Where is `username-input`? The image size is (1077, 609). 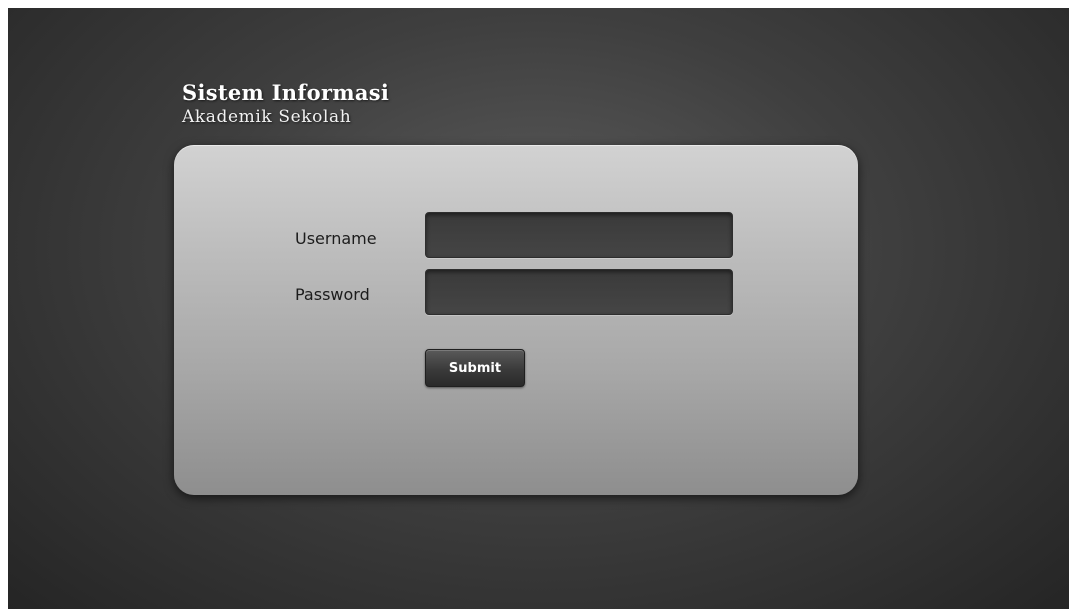
username-input is located at coordinates (579, 235).